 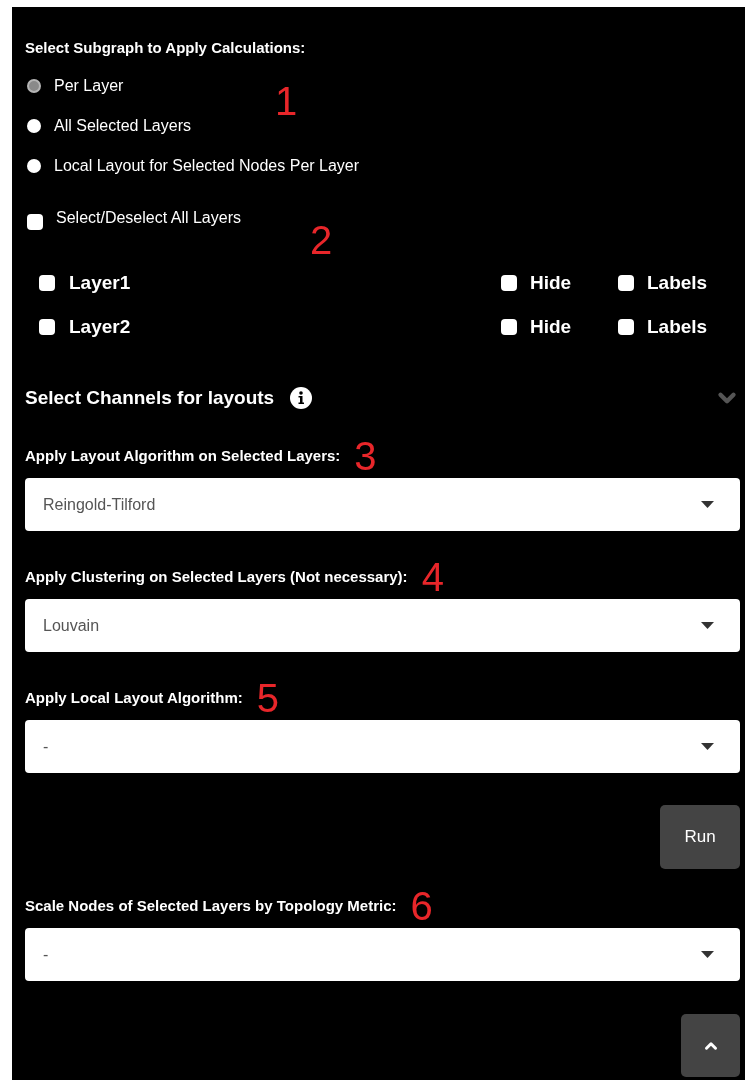 I want to click on select-field: Louvain, so click(x=382, y=625).